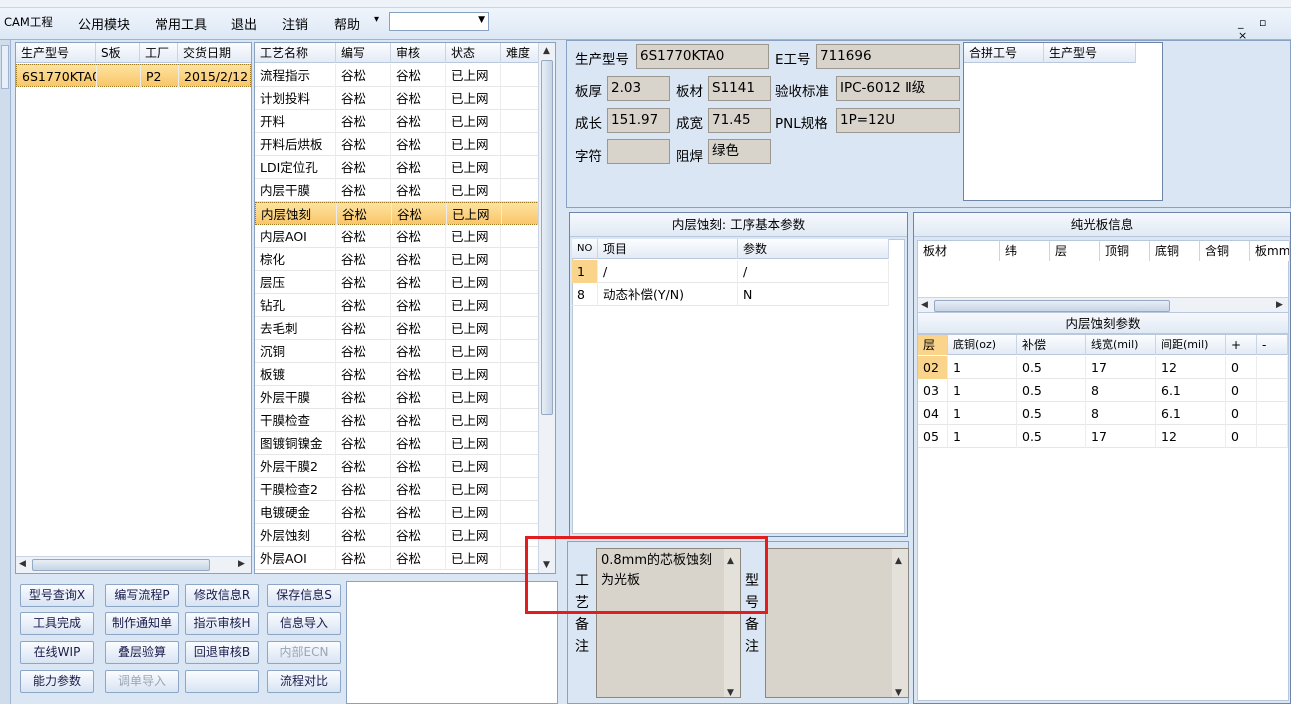  What do you see at coordinates (376, 19) in the screenshot?
I see `chevron-down-icon: ▾` at bounding box center [376, 19].